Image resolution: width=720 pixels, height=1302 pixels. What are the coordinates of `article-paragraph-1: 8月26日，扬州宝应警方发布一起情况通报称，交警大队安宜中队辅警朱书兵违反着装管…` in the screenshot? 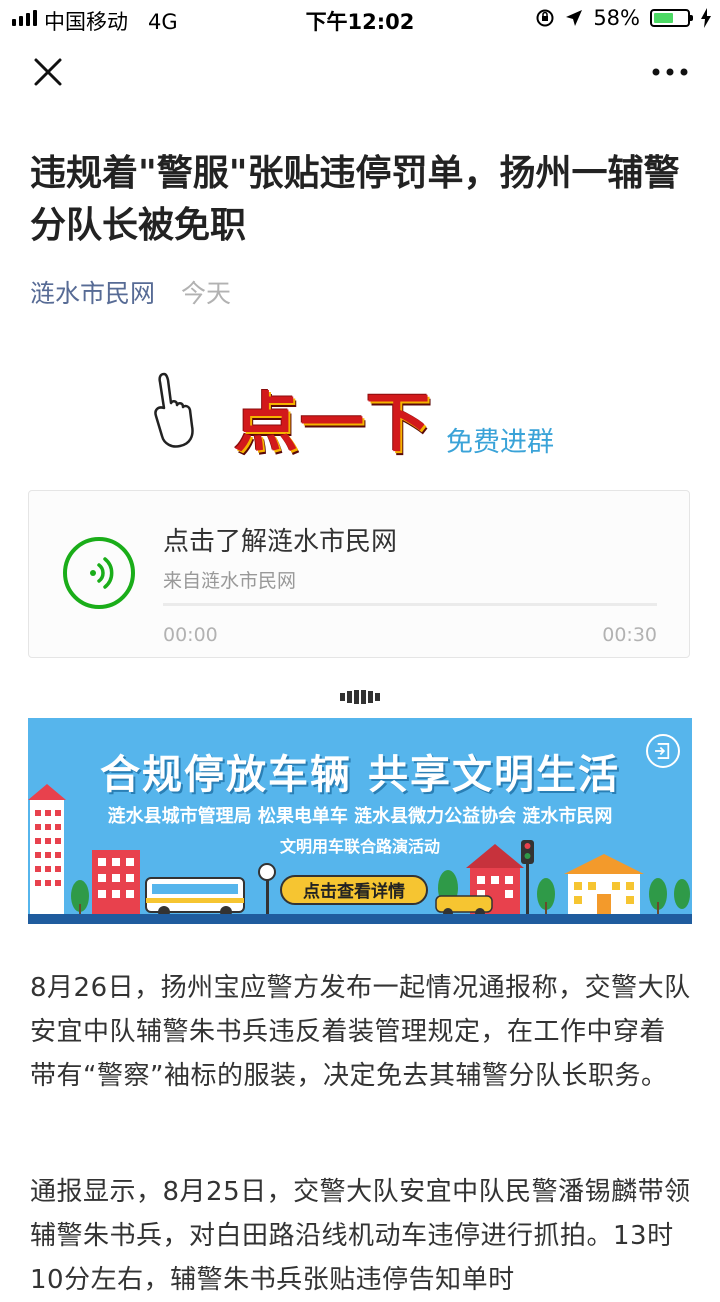 It's located at (360, 1032).